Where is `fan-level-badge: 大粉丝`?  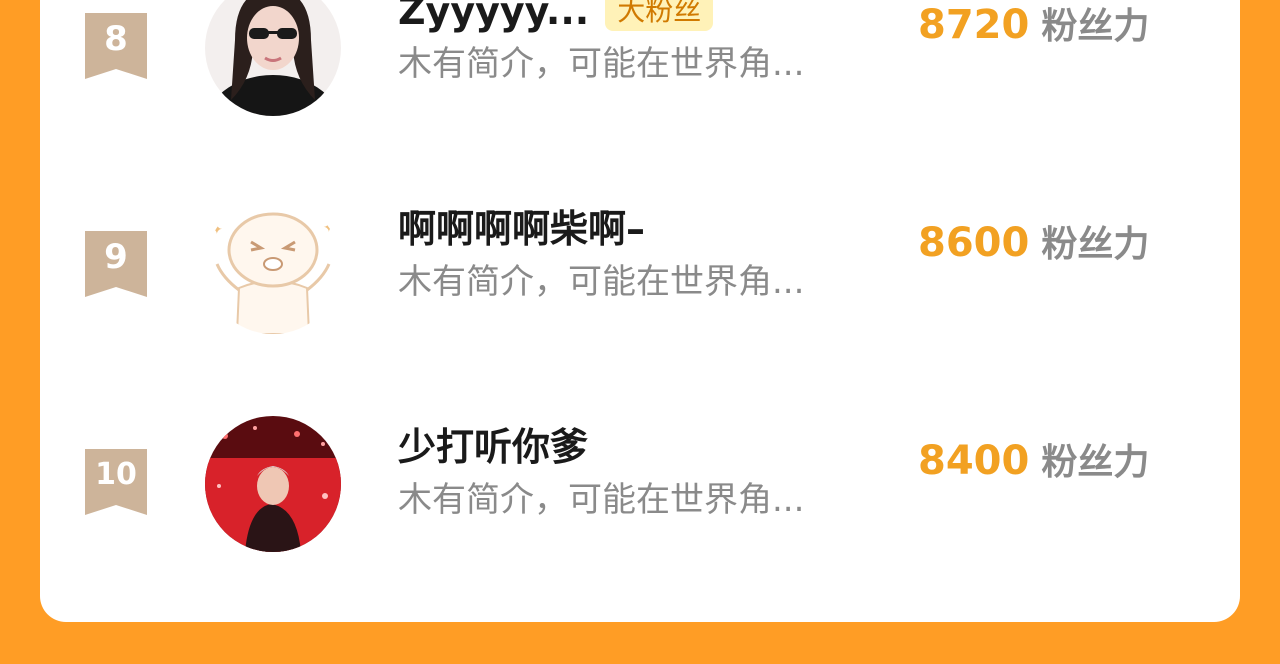 fan-level-badge: 大粉丝 is located at coordinates (659, 15).